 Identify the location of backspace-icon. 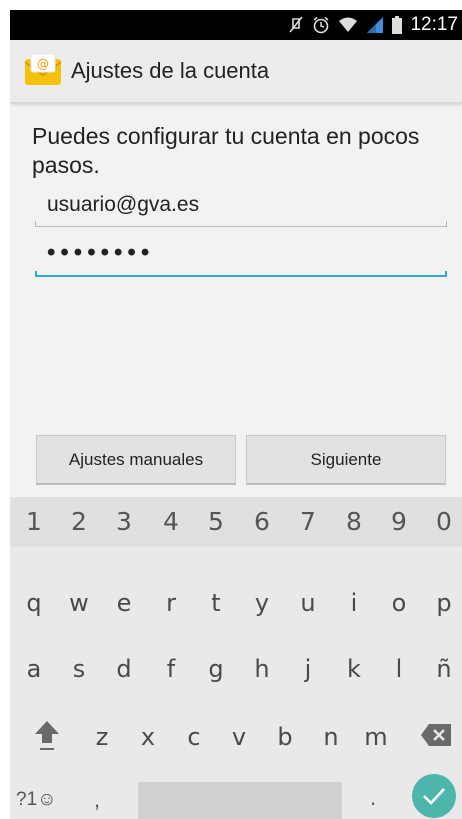
(436, 735).